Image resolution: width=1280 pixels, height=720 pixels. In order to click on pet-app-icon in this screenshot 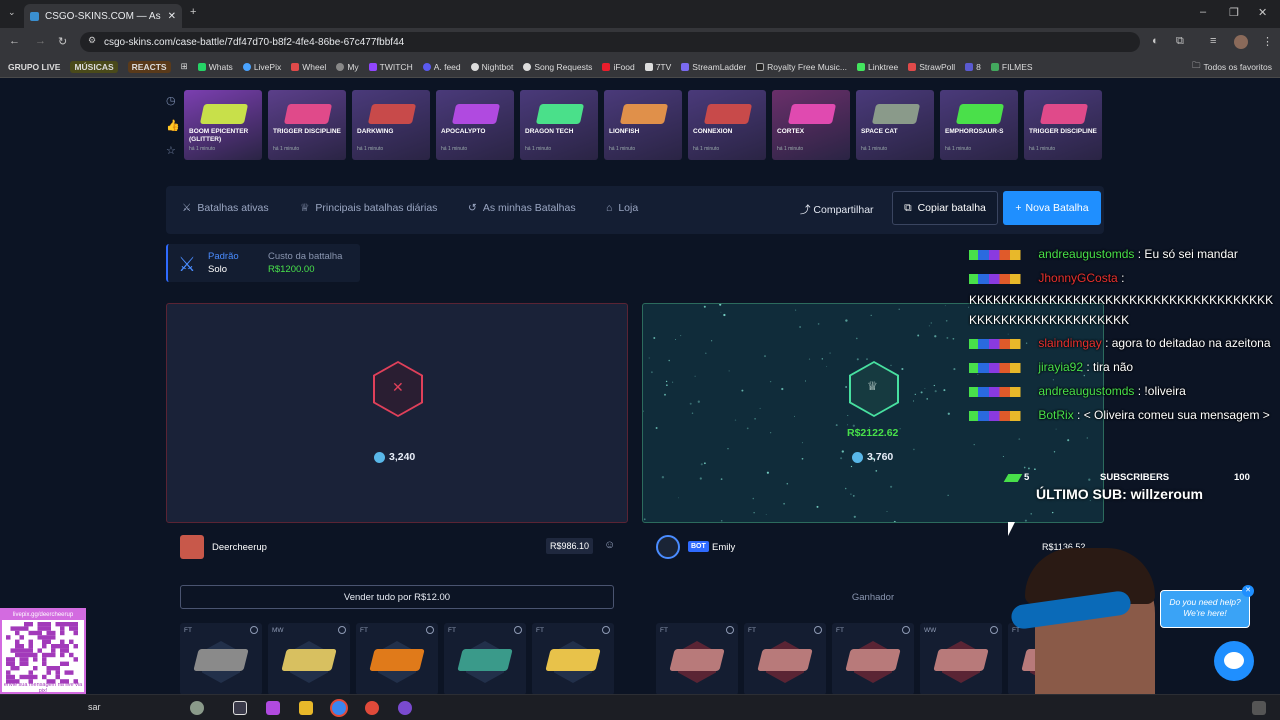, I will do `click(197, 708)`.